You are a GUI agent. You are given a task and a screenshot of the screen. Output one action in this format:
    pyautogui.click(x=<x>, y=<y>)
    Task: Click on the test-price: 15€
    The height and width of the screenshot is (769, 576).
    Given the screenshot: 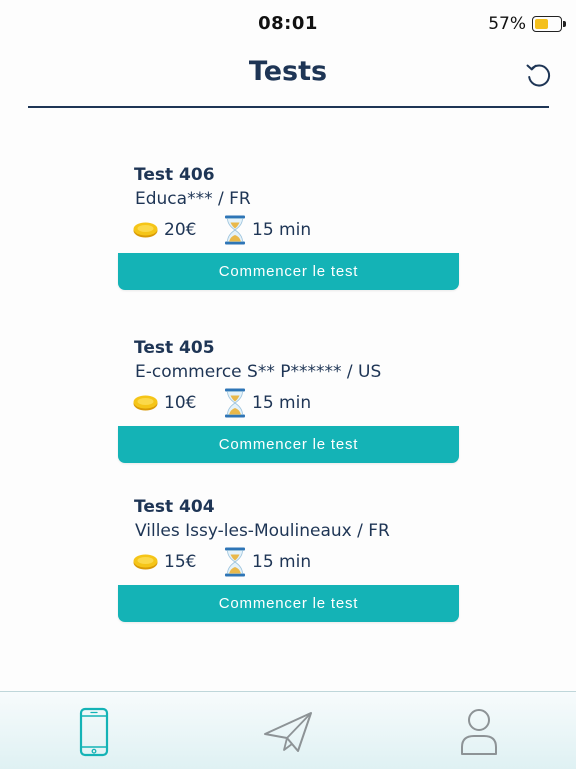 What is the action you would take?
    pyautogui.click(x=180, y=562)
    